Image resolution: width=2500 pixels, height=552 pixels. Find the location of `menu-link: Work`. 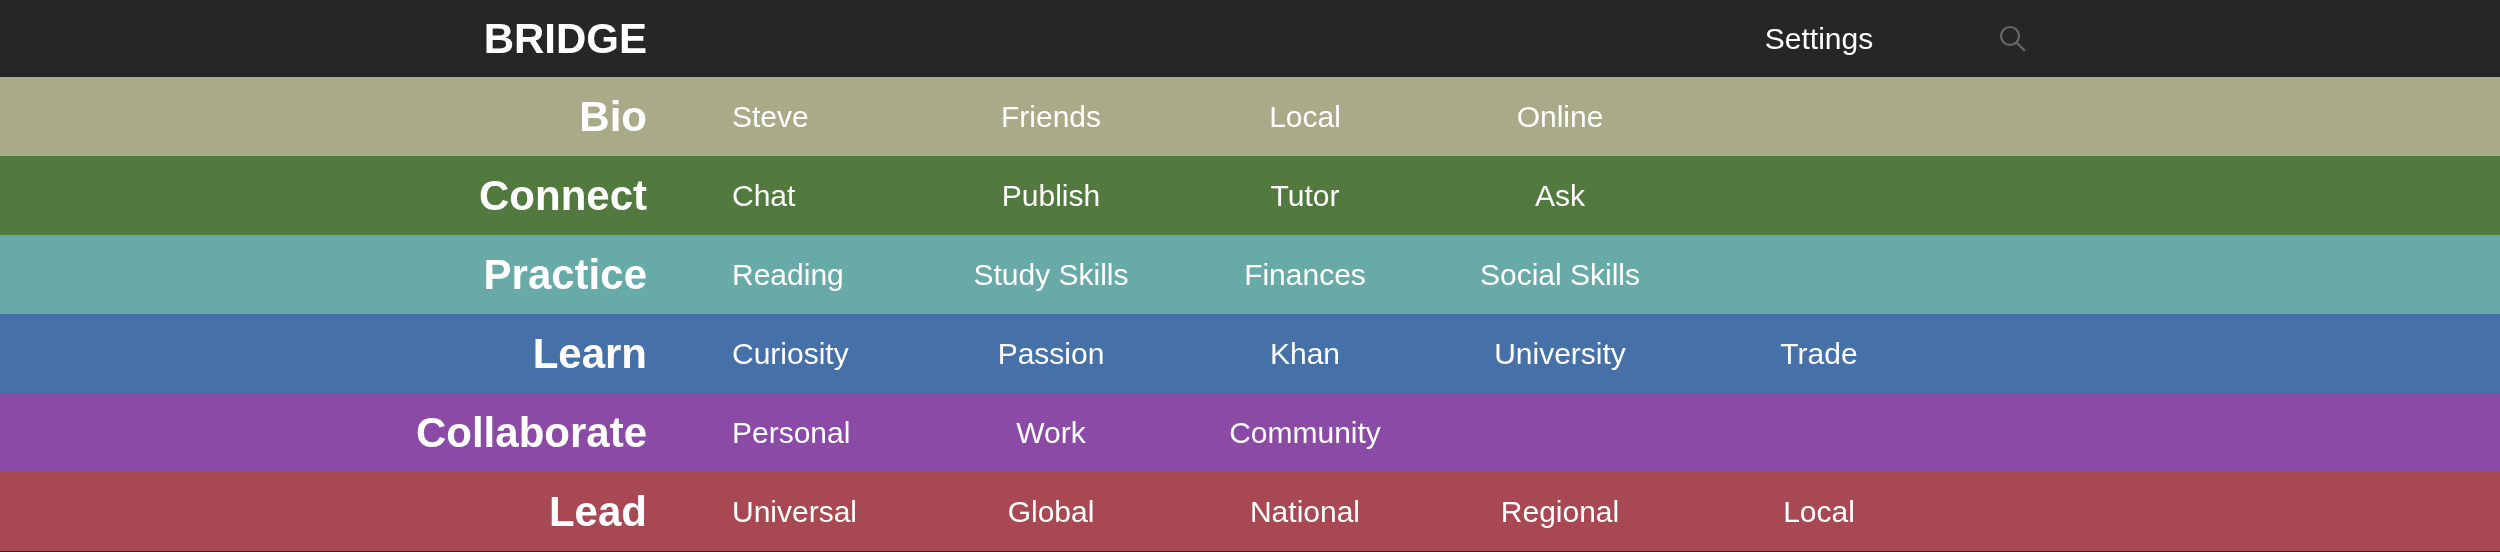

menu-link: Work is located at coordinates (1051, 432).